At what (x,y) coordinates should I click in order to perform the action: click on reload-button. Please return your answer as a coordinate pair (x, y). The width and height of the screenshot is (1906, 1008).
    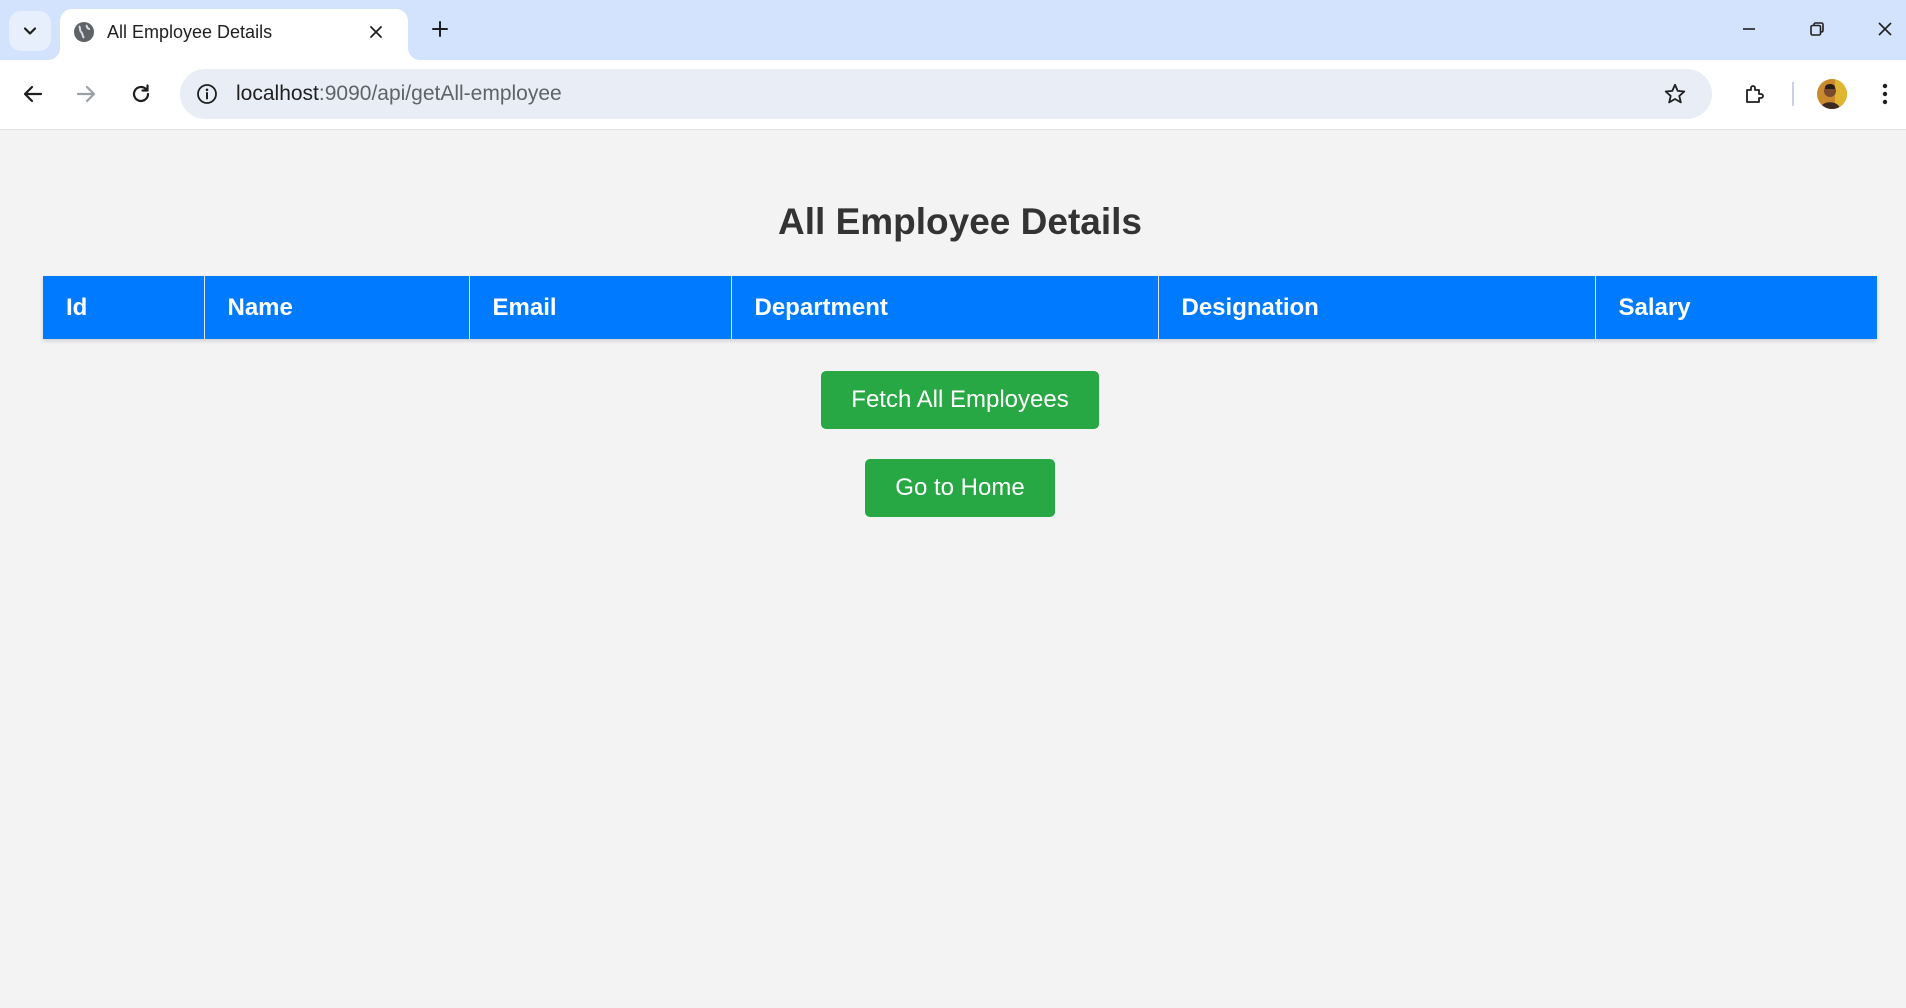
    Looking at the image, I should click on (141, 94).